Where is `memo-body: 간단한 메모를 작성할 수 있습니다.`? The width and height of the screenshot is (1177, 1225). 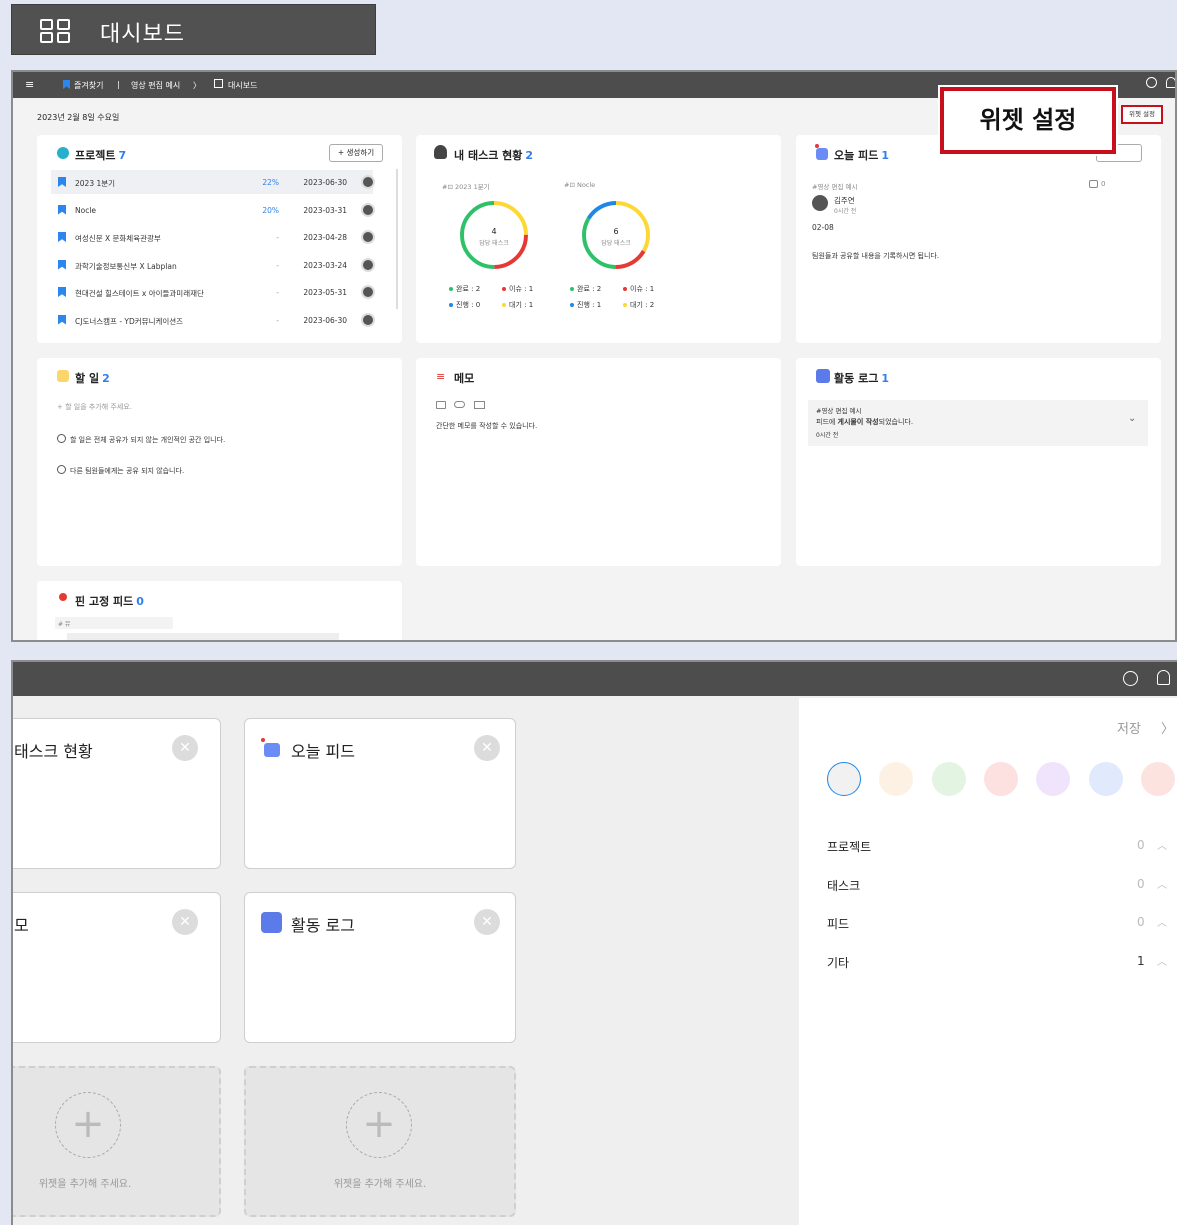
memo-body: 간단한 메모를 작성할 수 있습니다. is located at coordinates (486, 426).